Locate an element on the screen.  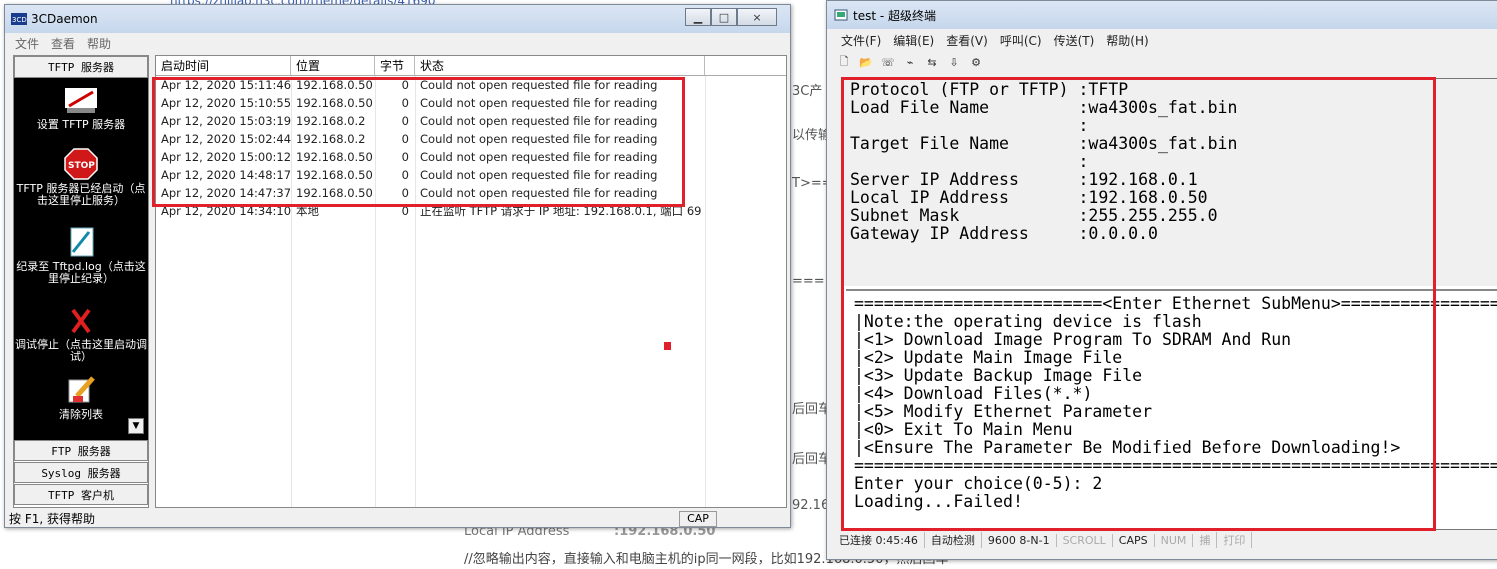
clear-list-item: 清除列表 is located at coordinates (81, 397).